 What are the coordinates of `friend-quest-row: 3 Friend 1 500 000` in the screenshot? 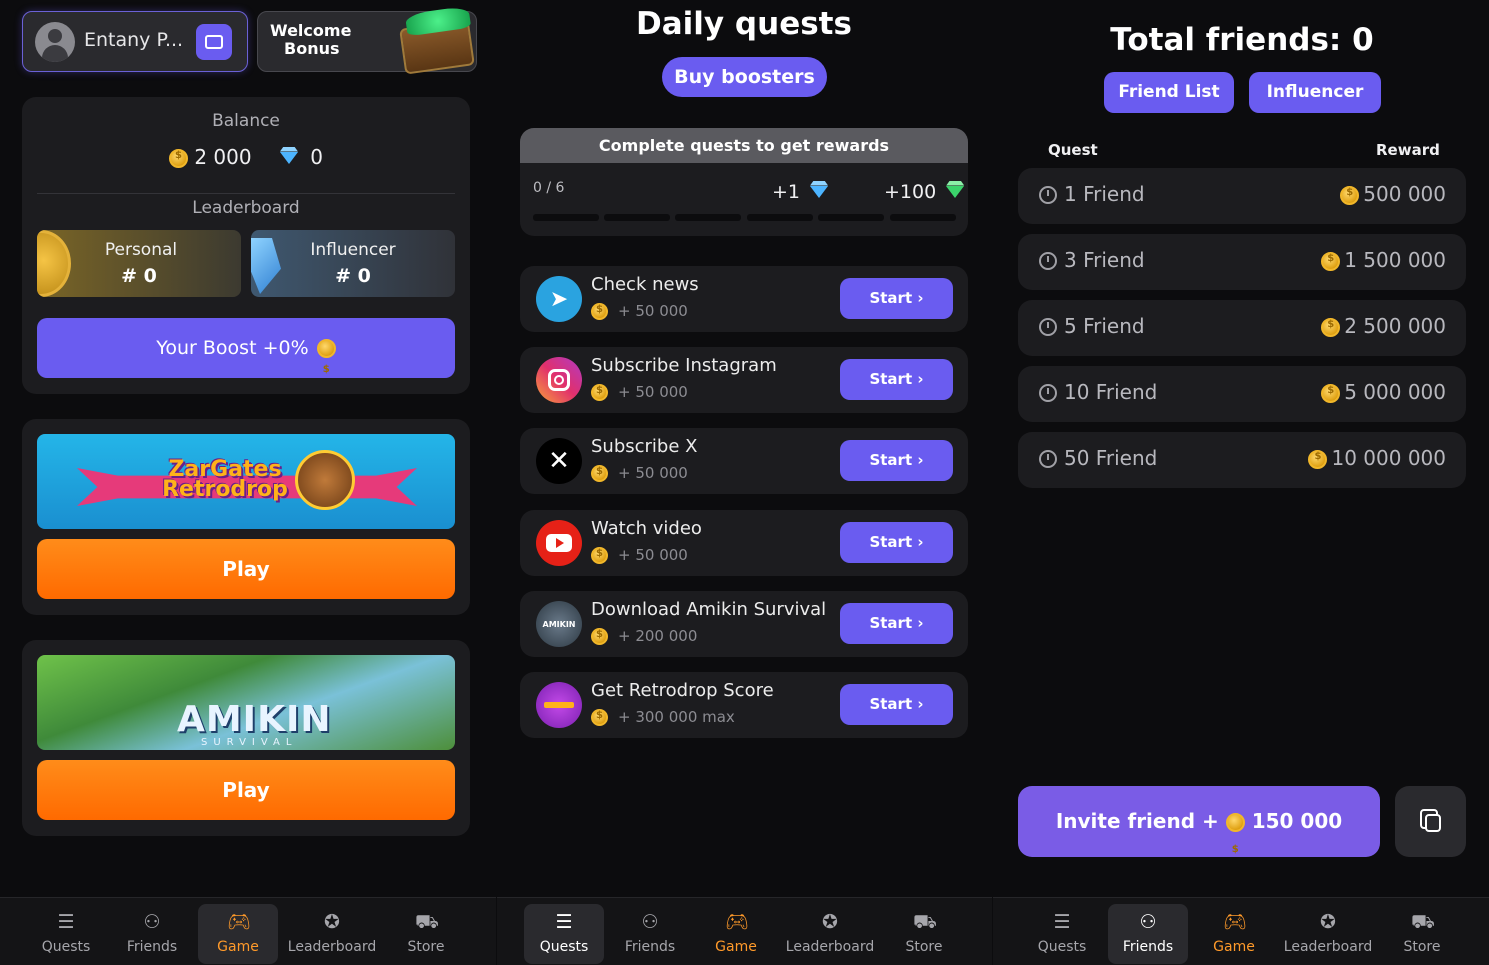 It's located at (1242, 262).